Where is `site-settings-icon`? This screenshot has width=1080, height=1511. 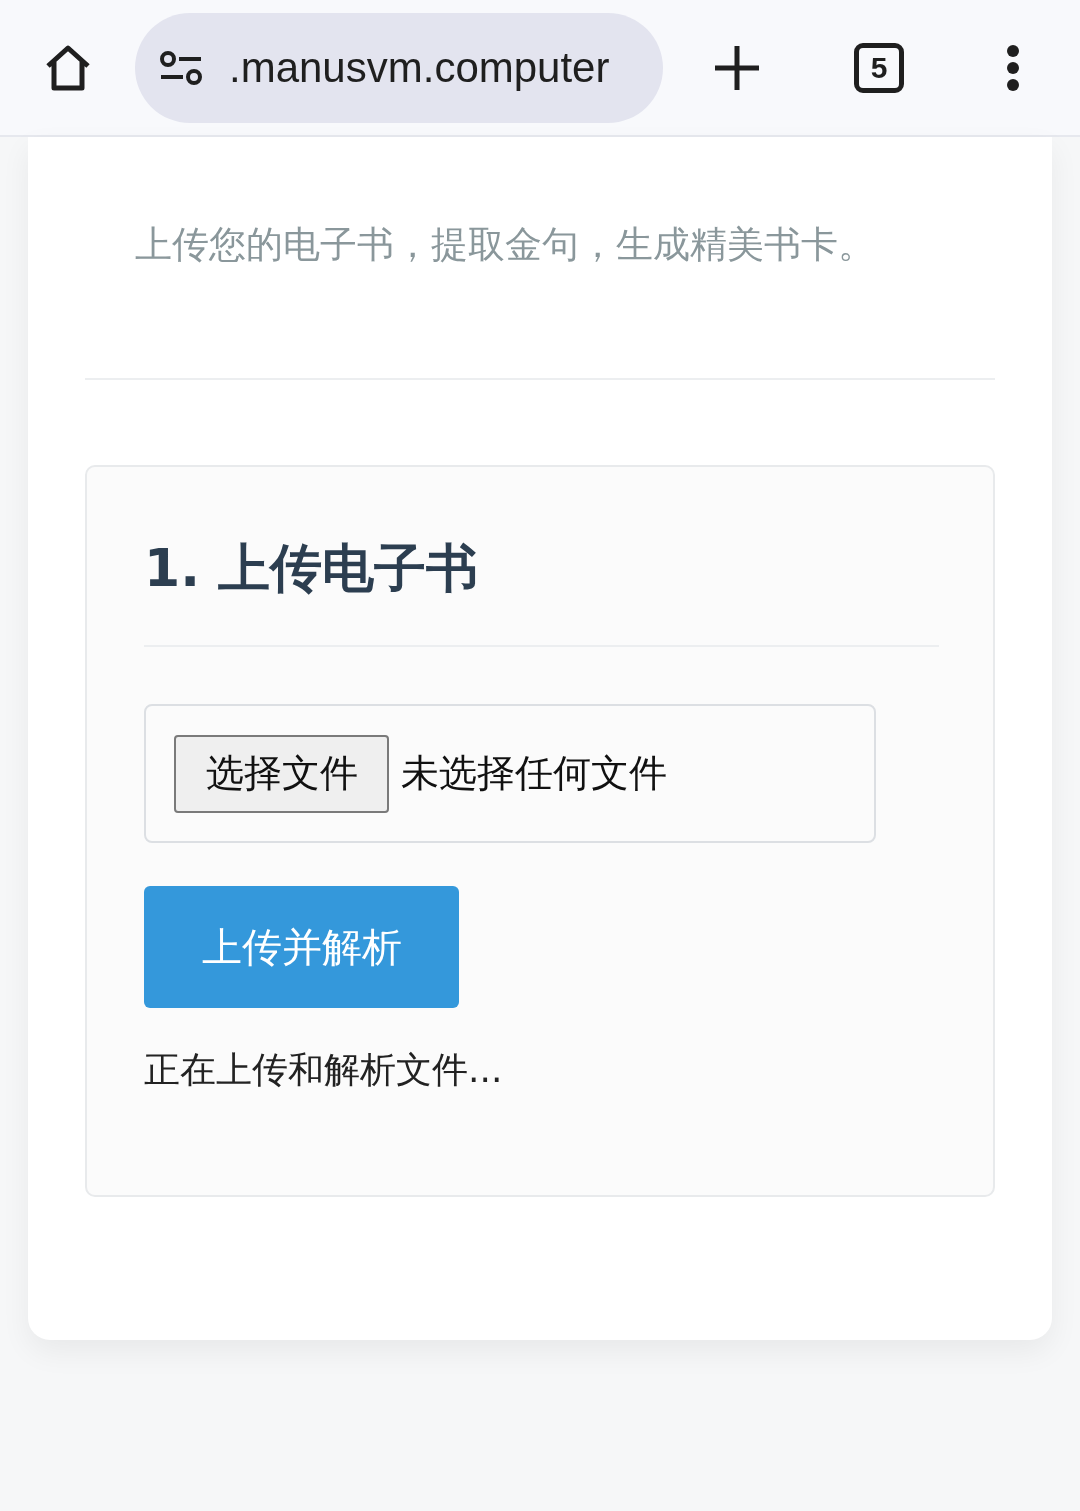 site-settings-icon is located at coordinates (181, 67).